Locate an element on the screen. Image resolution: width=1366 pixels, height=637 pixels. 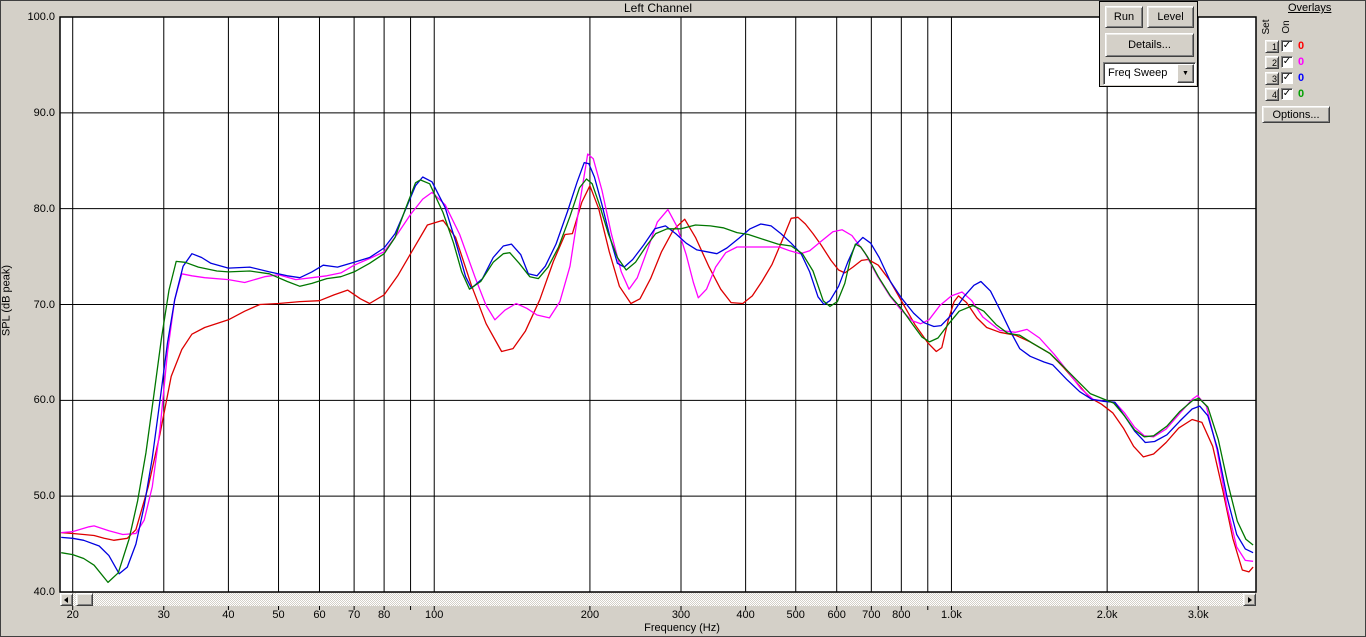
x-tick-label: 40 is located at coordinates (228, 615).